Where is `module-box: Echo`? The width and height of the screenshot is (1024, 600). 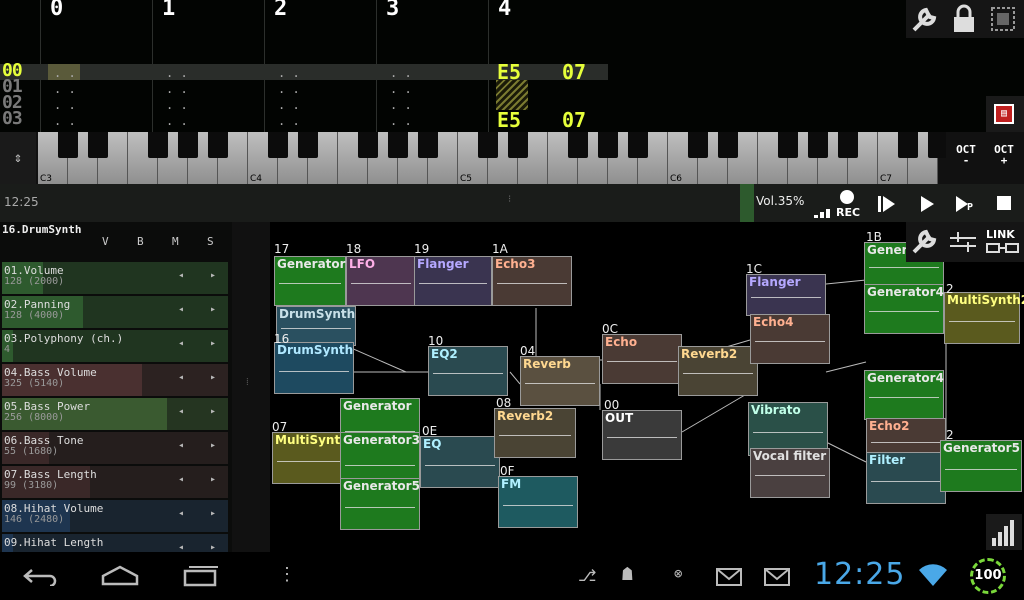
module-box: Echo is located at coordinates (642, 359).